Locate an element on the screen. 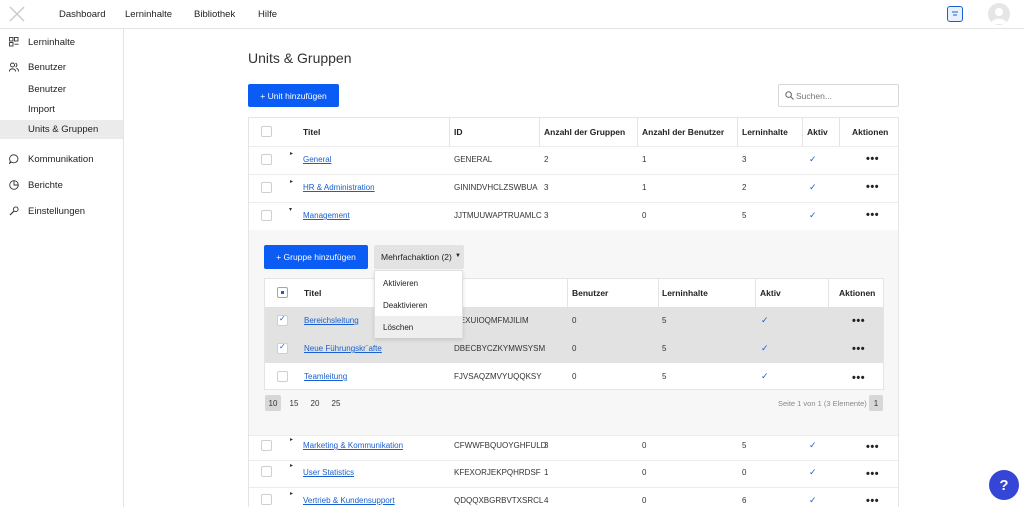 This screenshot has width=1024, height=507. collapse-caret-icon: ▾ is located at coordinates (290, 209).